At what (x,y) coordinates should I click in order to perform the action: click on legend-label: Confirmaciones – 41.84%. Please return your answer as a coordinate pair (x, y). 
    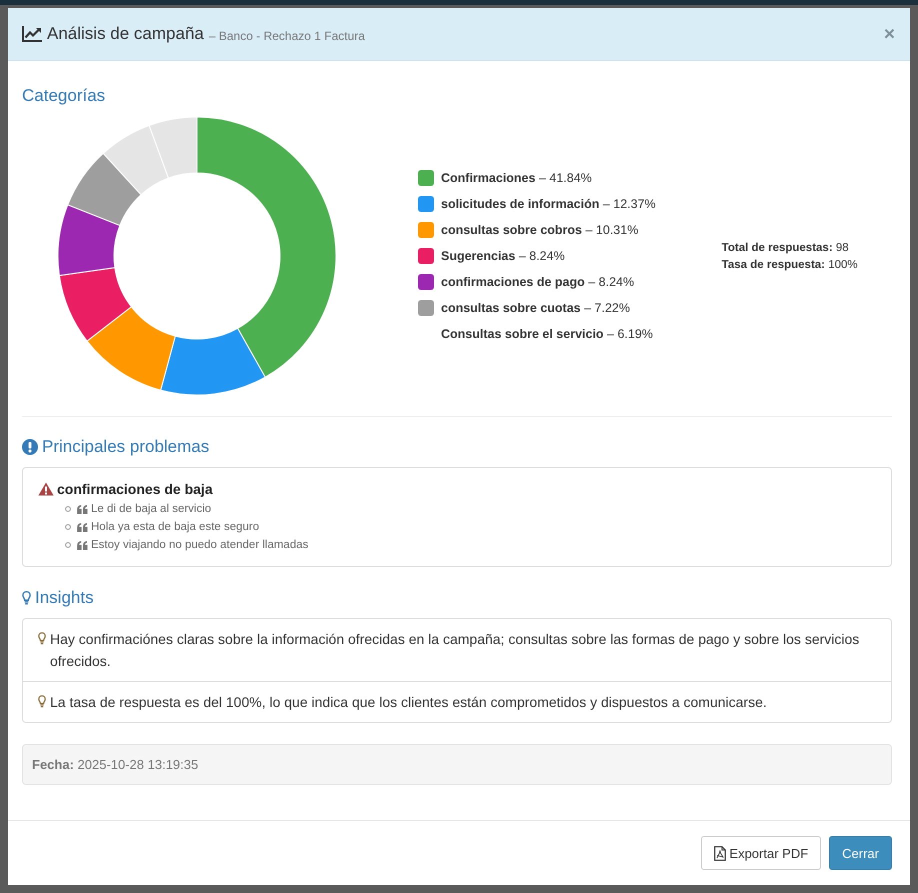
    Looking at the image, I should click on (516, 178).